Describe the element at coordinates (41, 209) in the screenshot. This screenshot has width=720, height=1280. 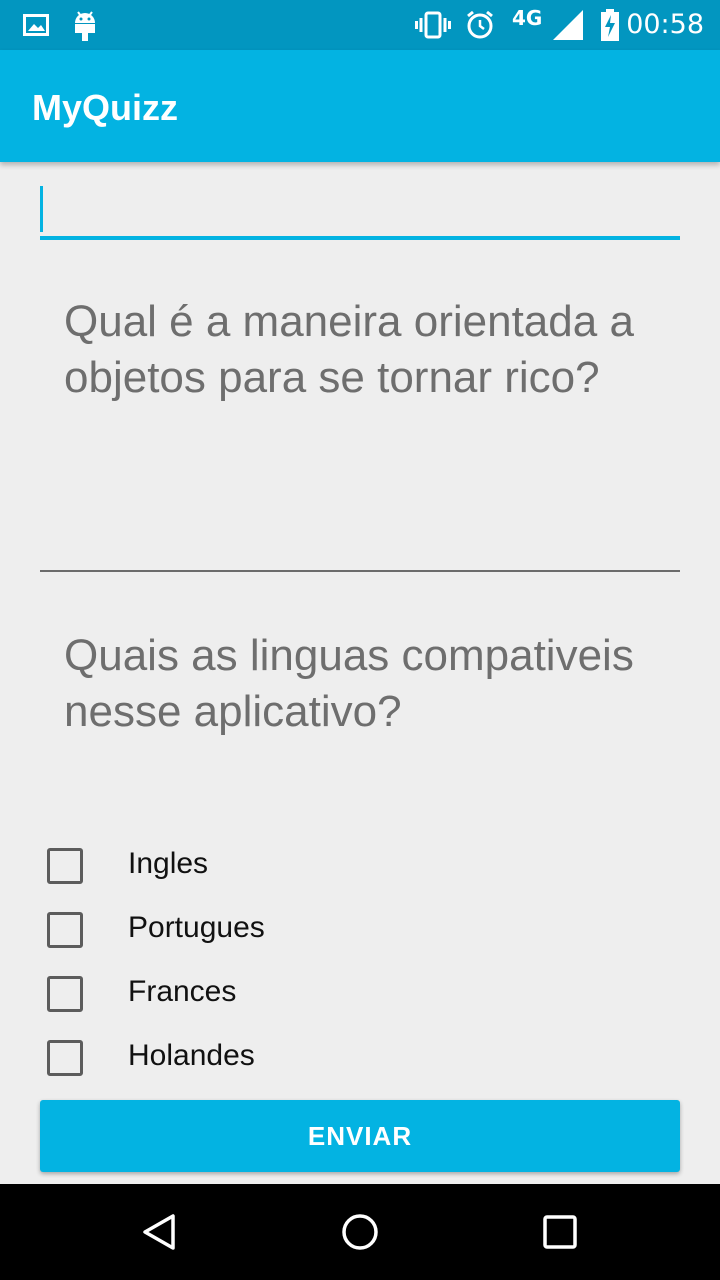
I see `text-cursor` at that location.